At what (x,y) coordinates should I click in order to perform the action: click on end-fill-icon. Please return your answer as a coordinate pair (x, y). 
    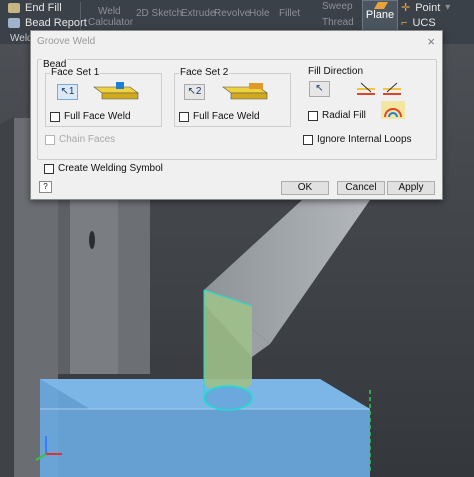
    Looking at the image, I should click on (14, 8).